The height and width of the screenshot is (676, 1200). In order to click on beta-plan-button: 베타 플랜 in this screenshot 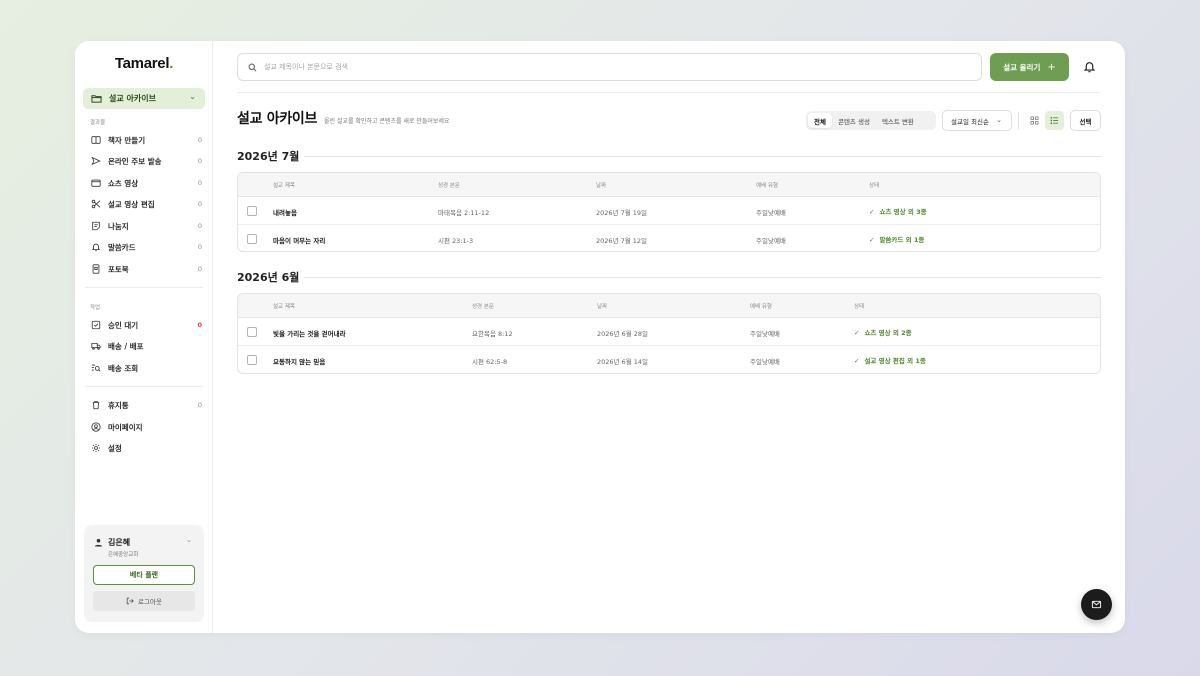, I will do `click(144, 575)`.